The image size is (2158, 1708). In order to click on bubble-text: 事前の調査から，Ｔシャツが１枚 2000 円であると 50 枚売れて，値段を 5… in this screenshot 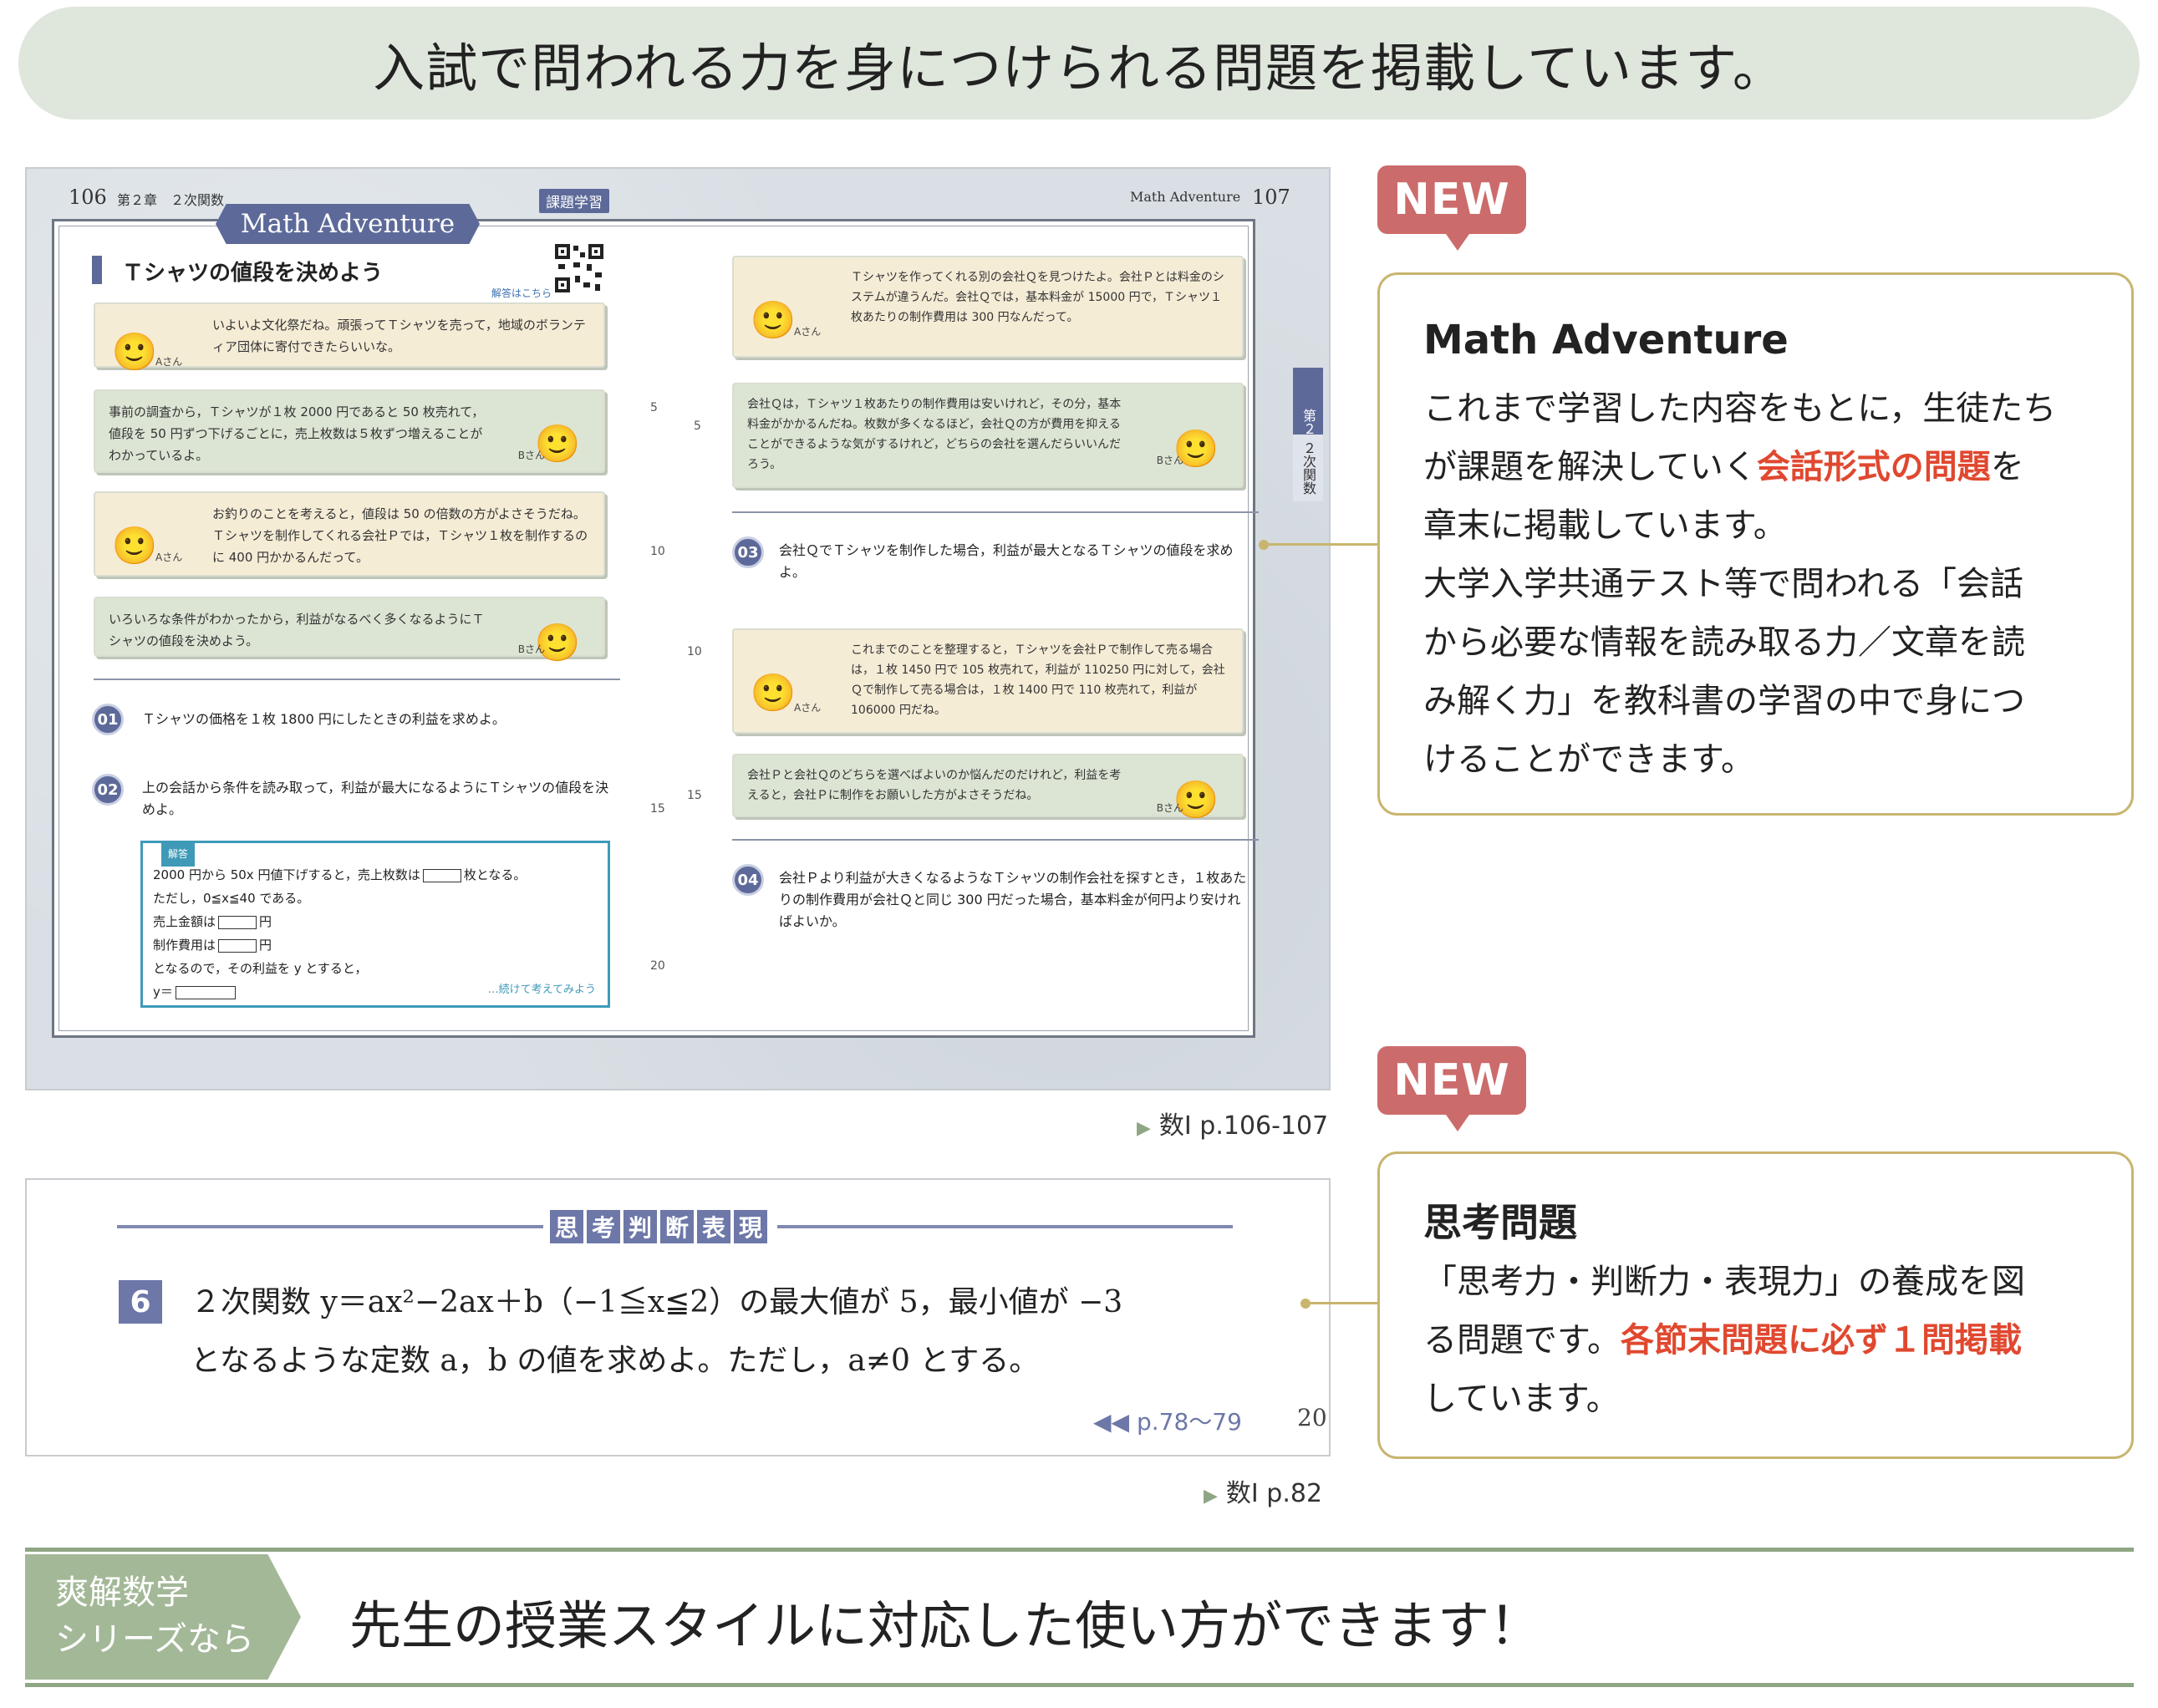, I will do `click(297, 433)`.